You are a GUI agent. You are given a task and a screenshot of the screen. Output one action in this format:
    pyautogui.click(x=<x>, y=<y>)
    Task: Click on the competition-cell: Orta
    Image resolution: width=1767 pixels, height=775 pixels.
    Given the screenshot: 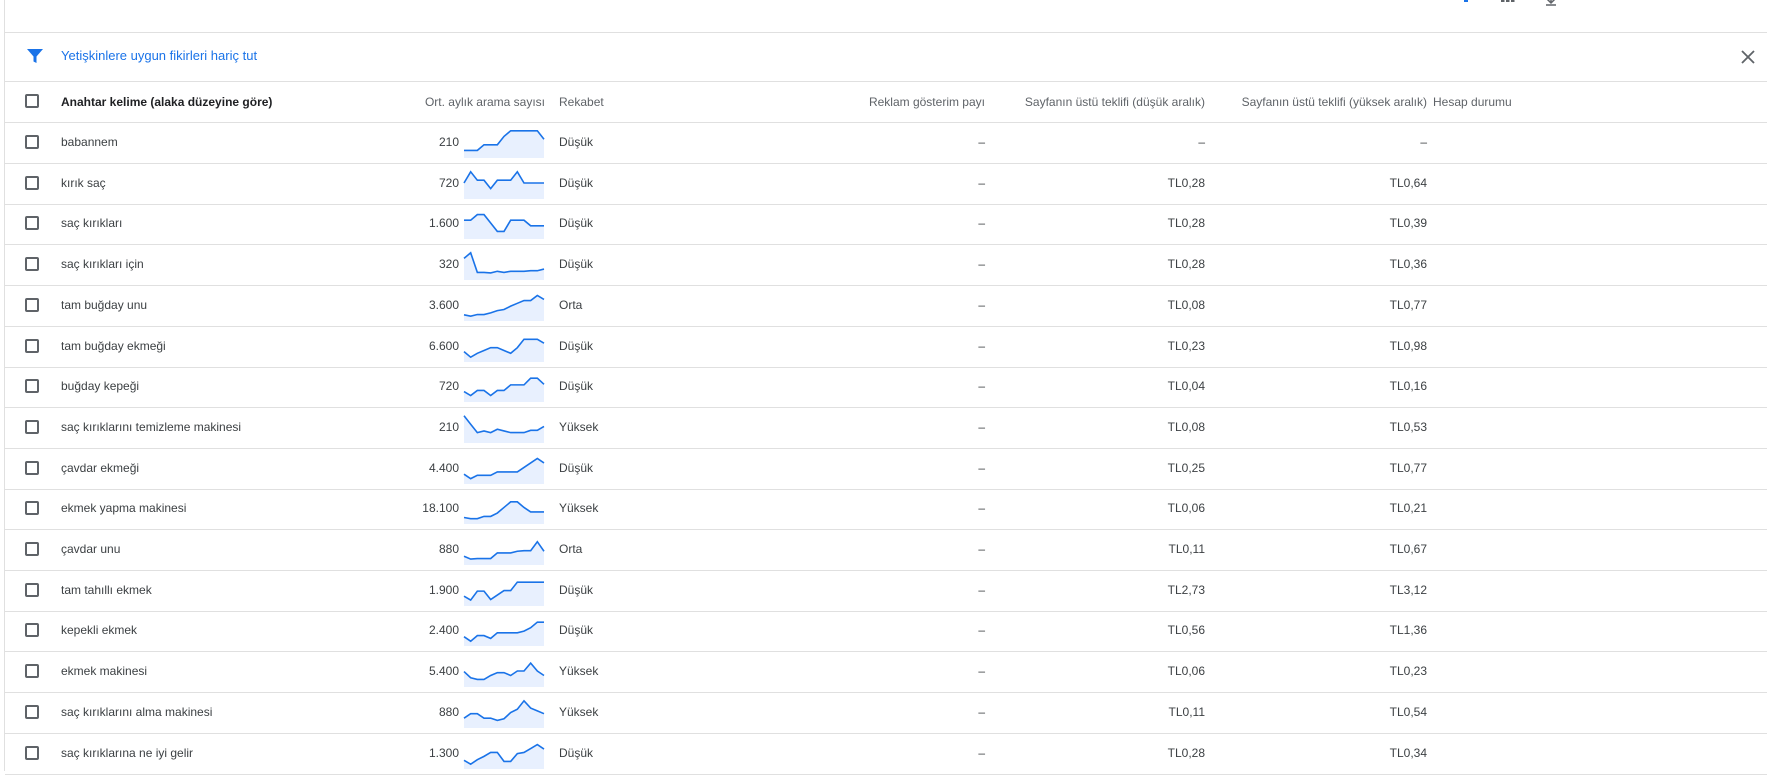 What is the action you would take?
    pyautogui.click(x=571, y=304)
    